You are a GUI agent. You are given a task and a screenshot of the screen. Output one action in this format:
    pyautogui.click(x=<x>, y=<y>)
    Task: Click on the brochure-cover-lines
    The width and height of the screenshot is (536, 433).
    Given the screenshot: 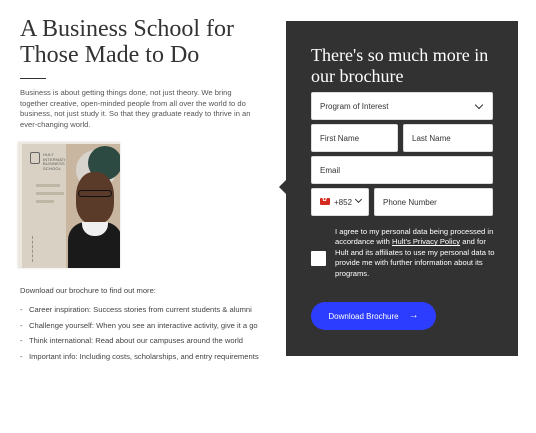 What is the action you would take?
    pyautogui.click(x=51, y=199)
    